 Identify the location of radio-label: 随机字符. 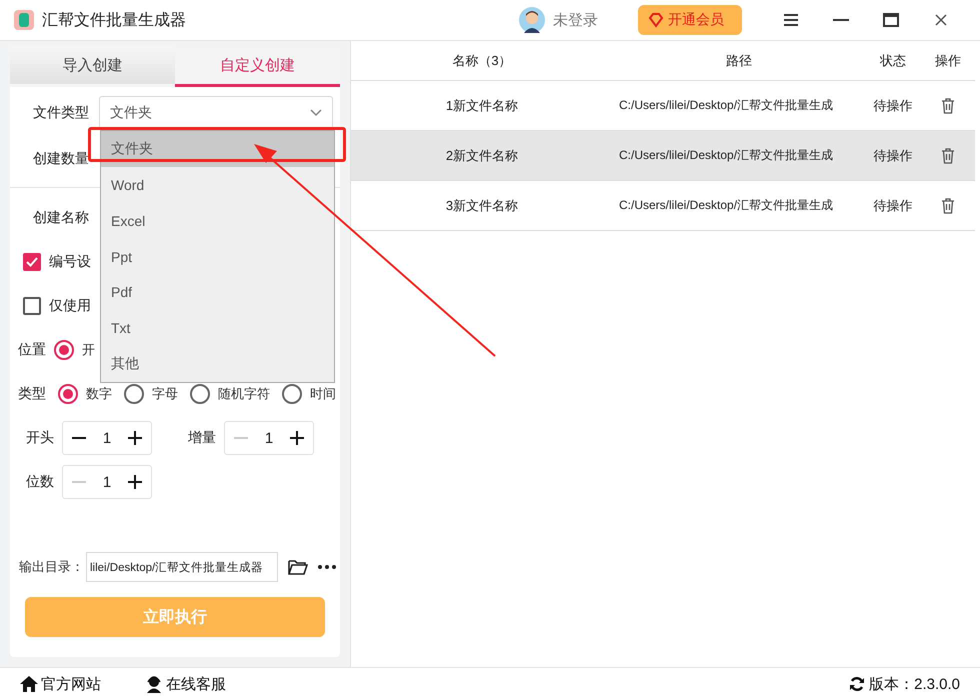
(244, 394).